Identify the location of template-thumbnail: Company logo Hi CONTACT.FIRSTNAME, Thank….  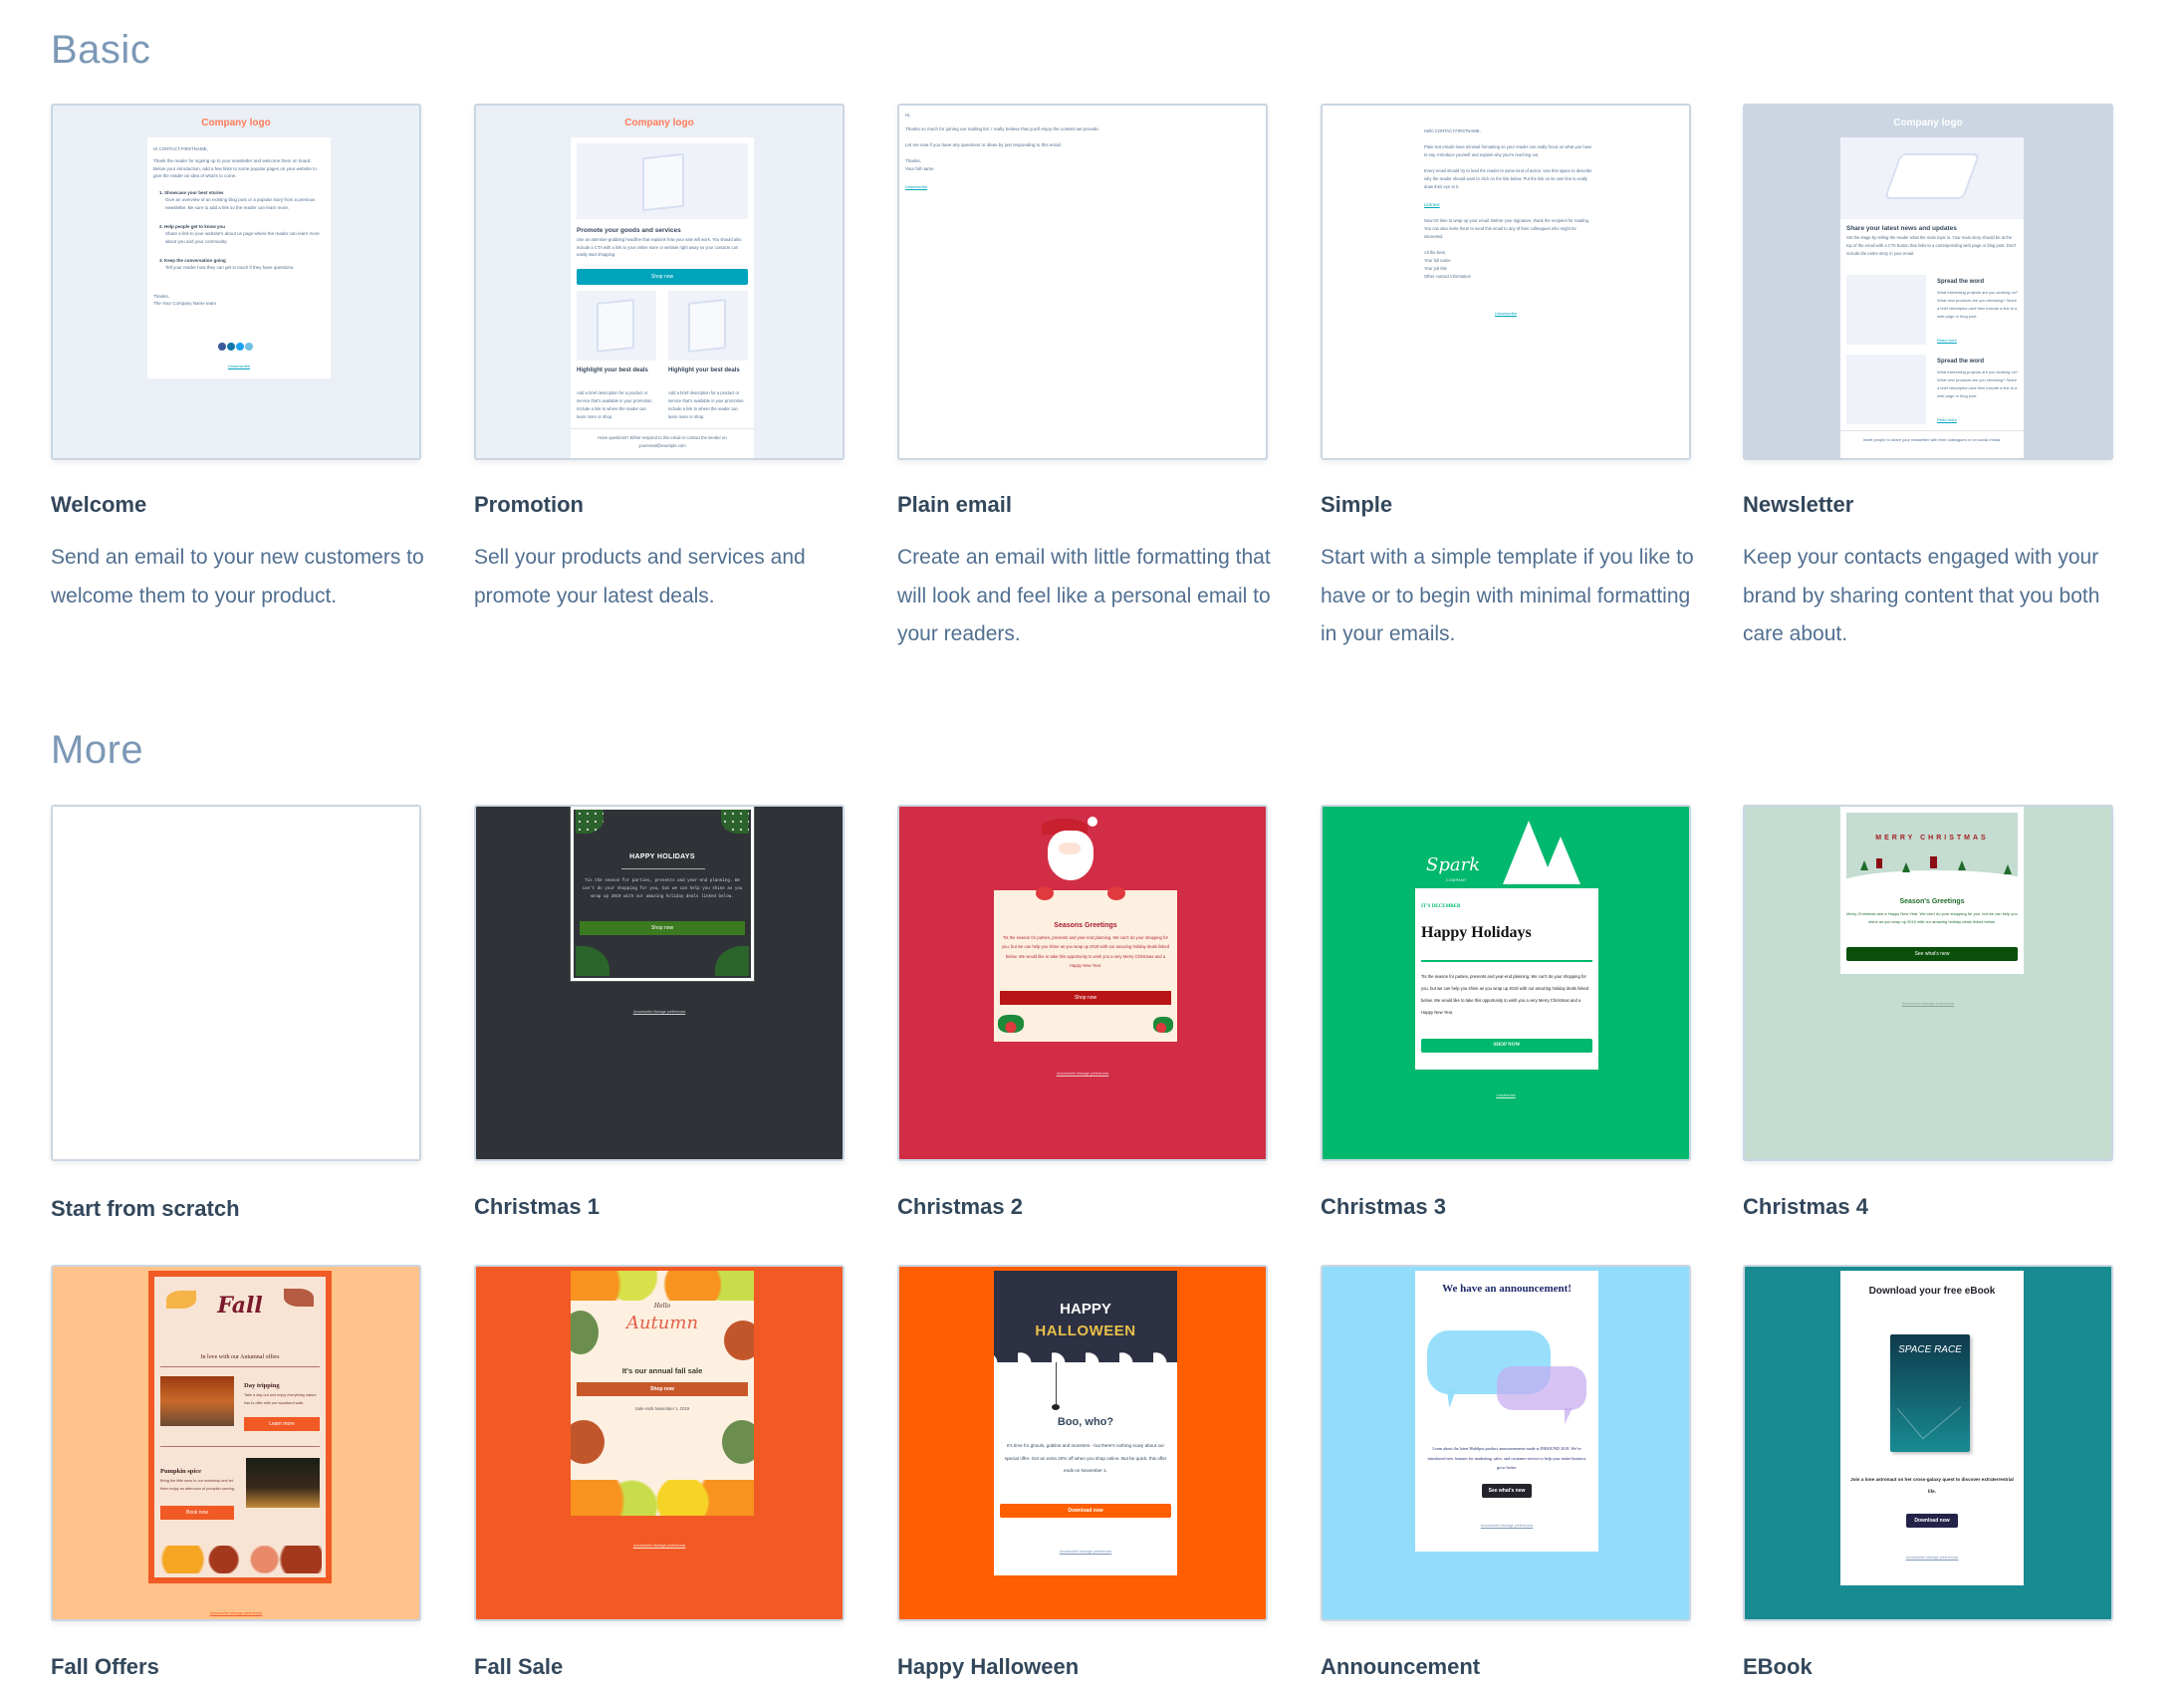
(236, 282).